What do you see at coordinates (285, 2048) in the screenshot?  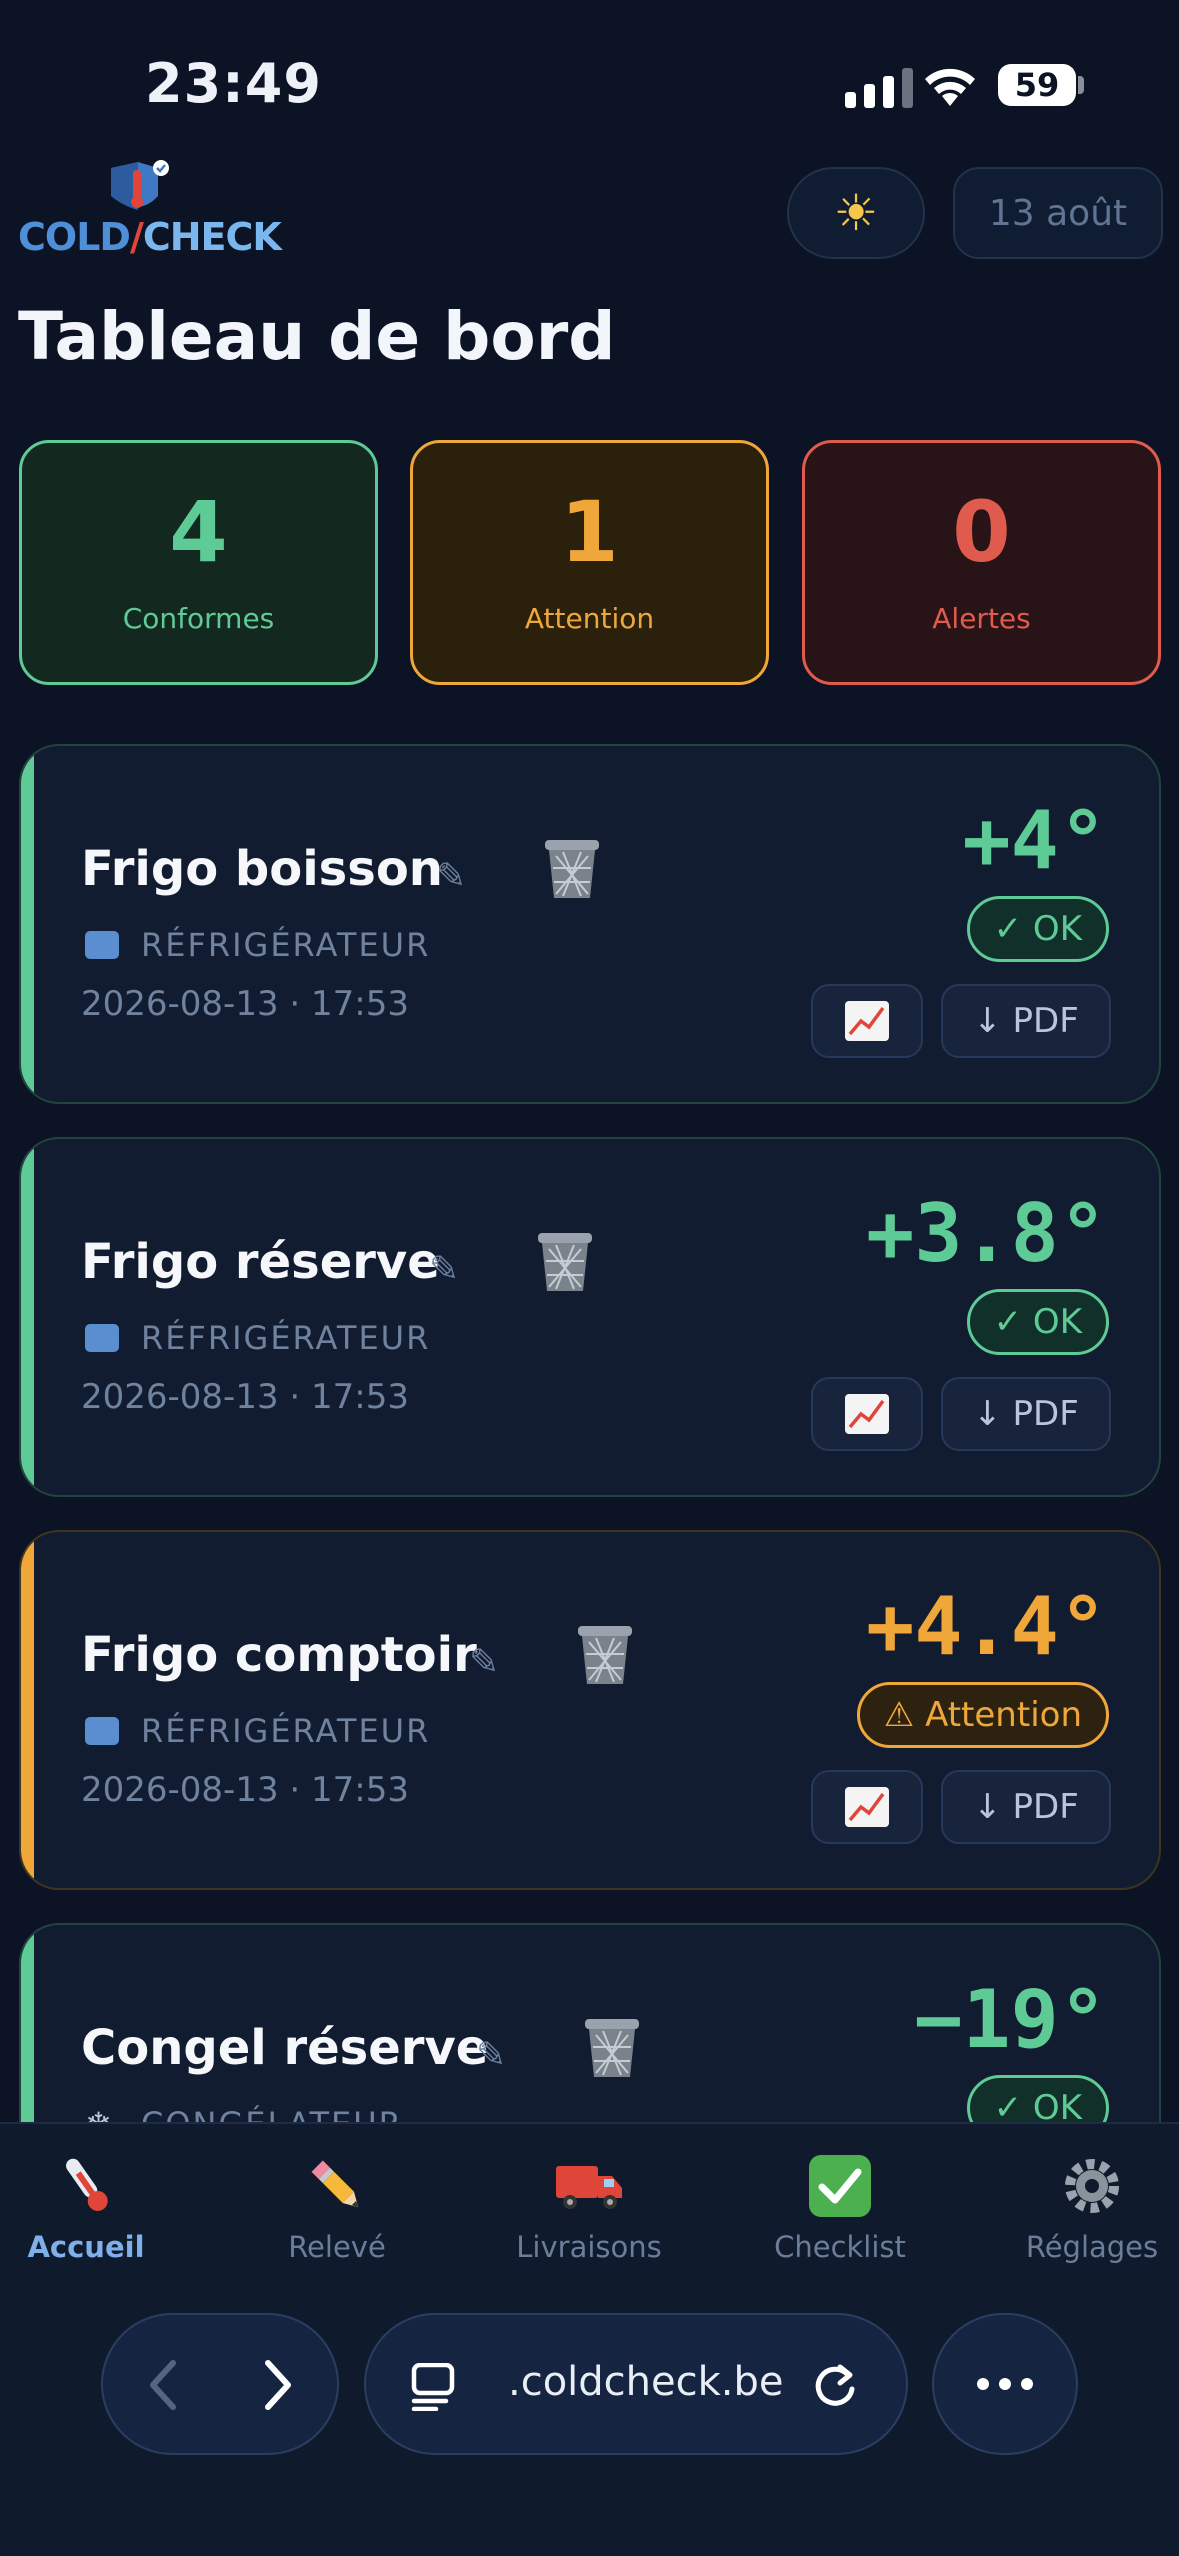 I see `card-name: Congel réserve` at bounding box center [285, 2048].